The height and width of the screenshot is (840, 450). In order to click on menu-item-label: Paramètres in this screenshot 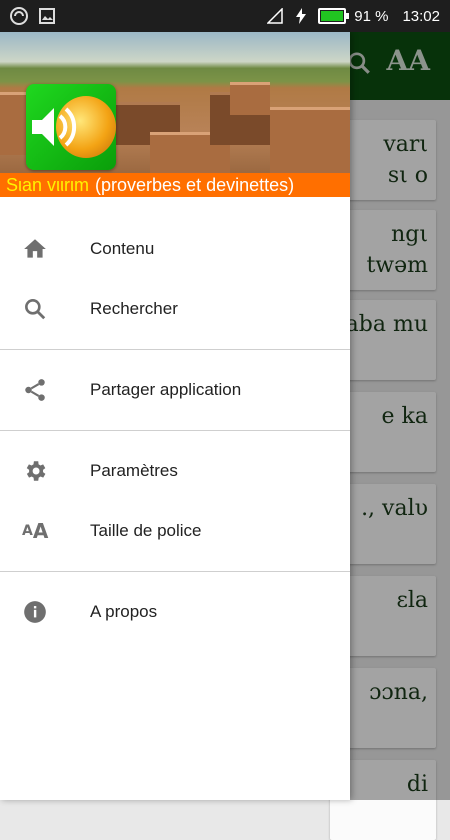, I will do `click(134, 470)`.